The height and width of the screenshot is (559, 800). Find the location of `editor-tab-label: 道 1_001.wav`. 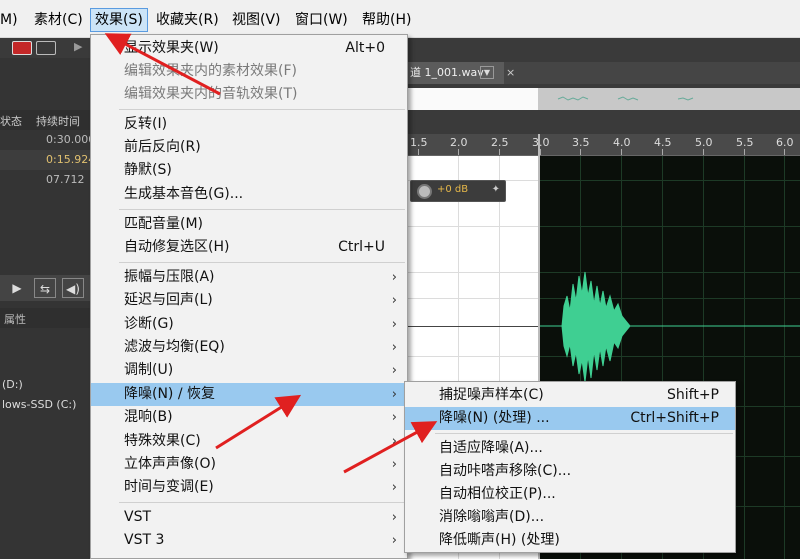

editor-tab-label: 道 1_001.wav is located at coordinates (447, 72).